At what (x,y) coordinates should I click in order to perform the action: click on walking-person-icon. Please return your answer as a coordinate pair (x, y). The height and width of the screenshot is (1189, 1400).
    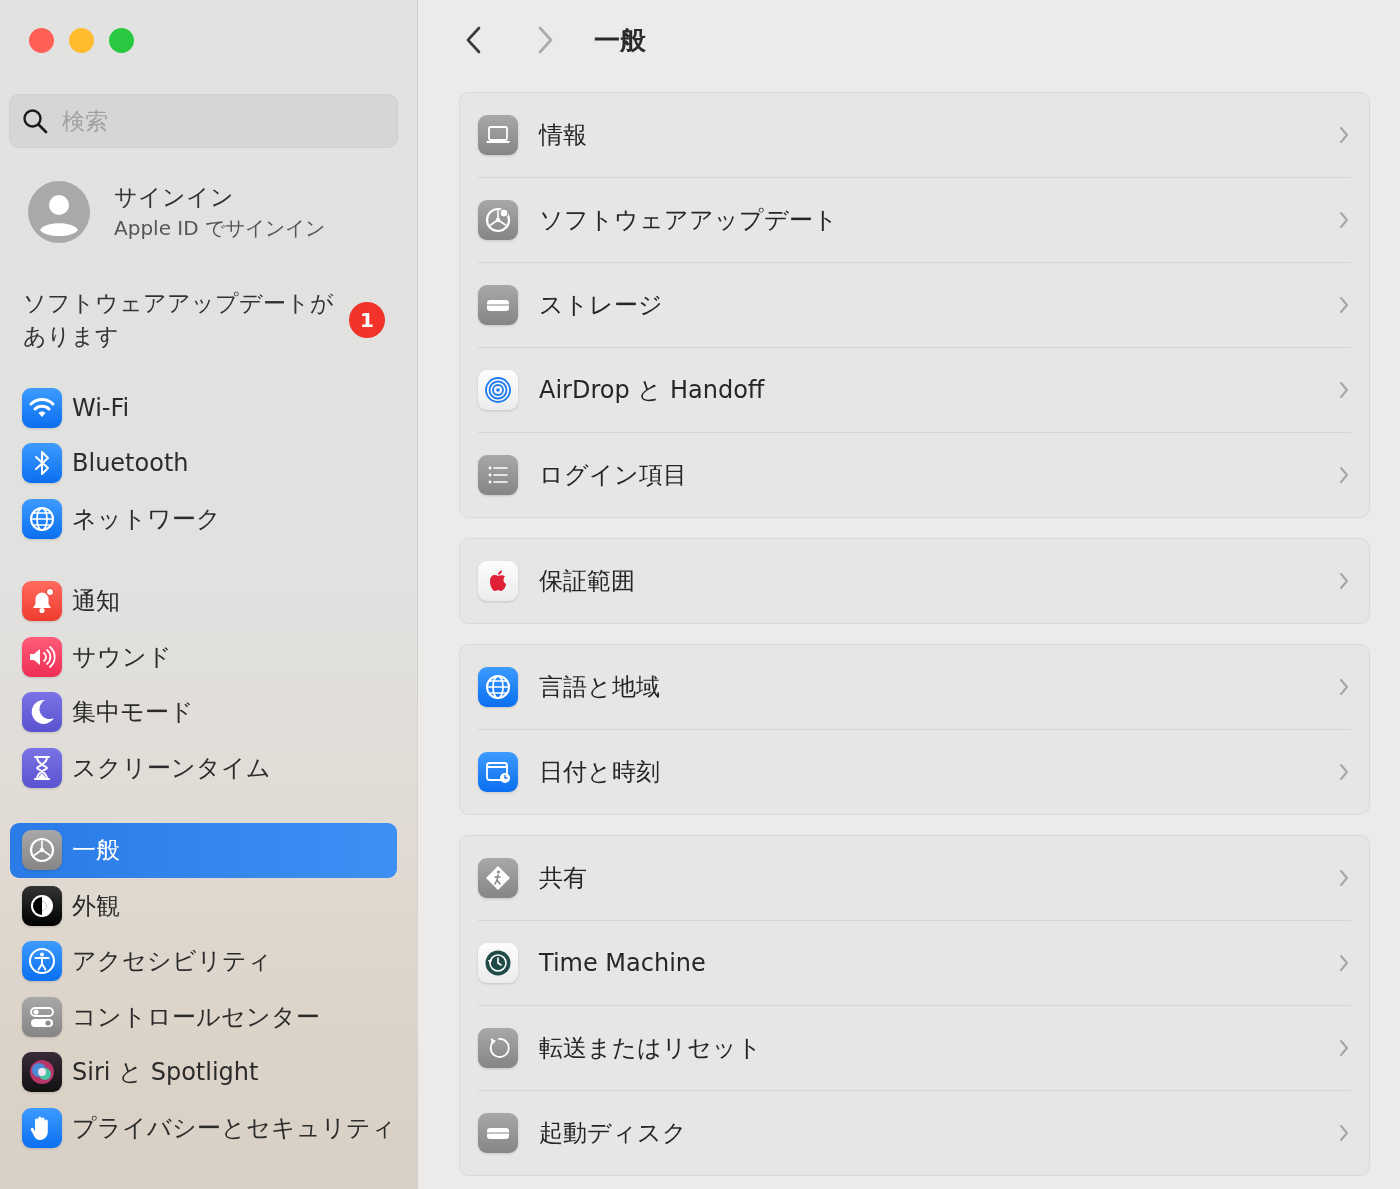
    Looking at the image, I should click on (498, 878).